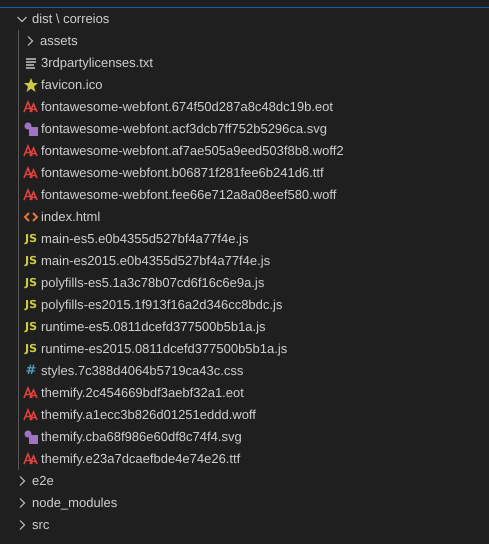  I want to click on file-item: 3rdpartylicenses.txt, so click(244, 63).